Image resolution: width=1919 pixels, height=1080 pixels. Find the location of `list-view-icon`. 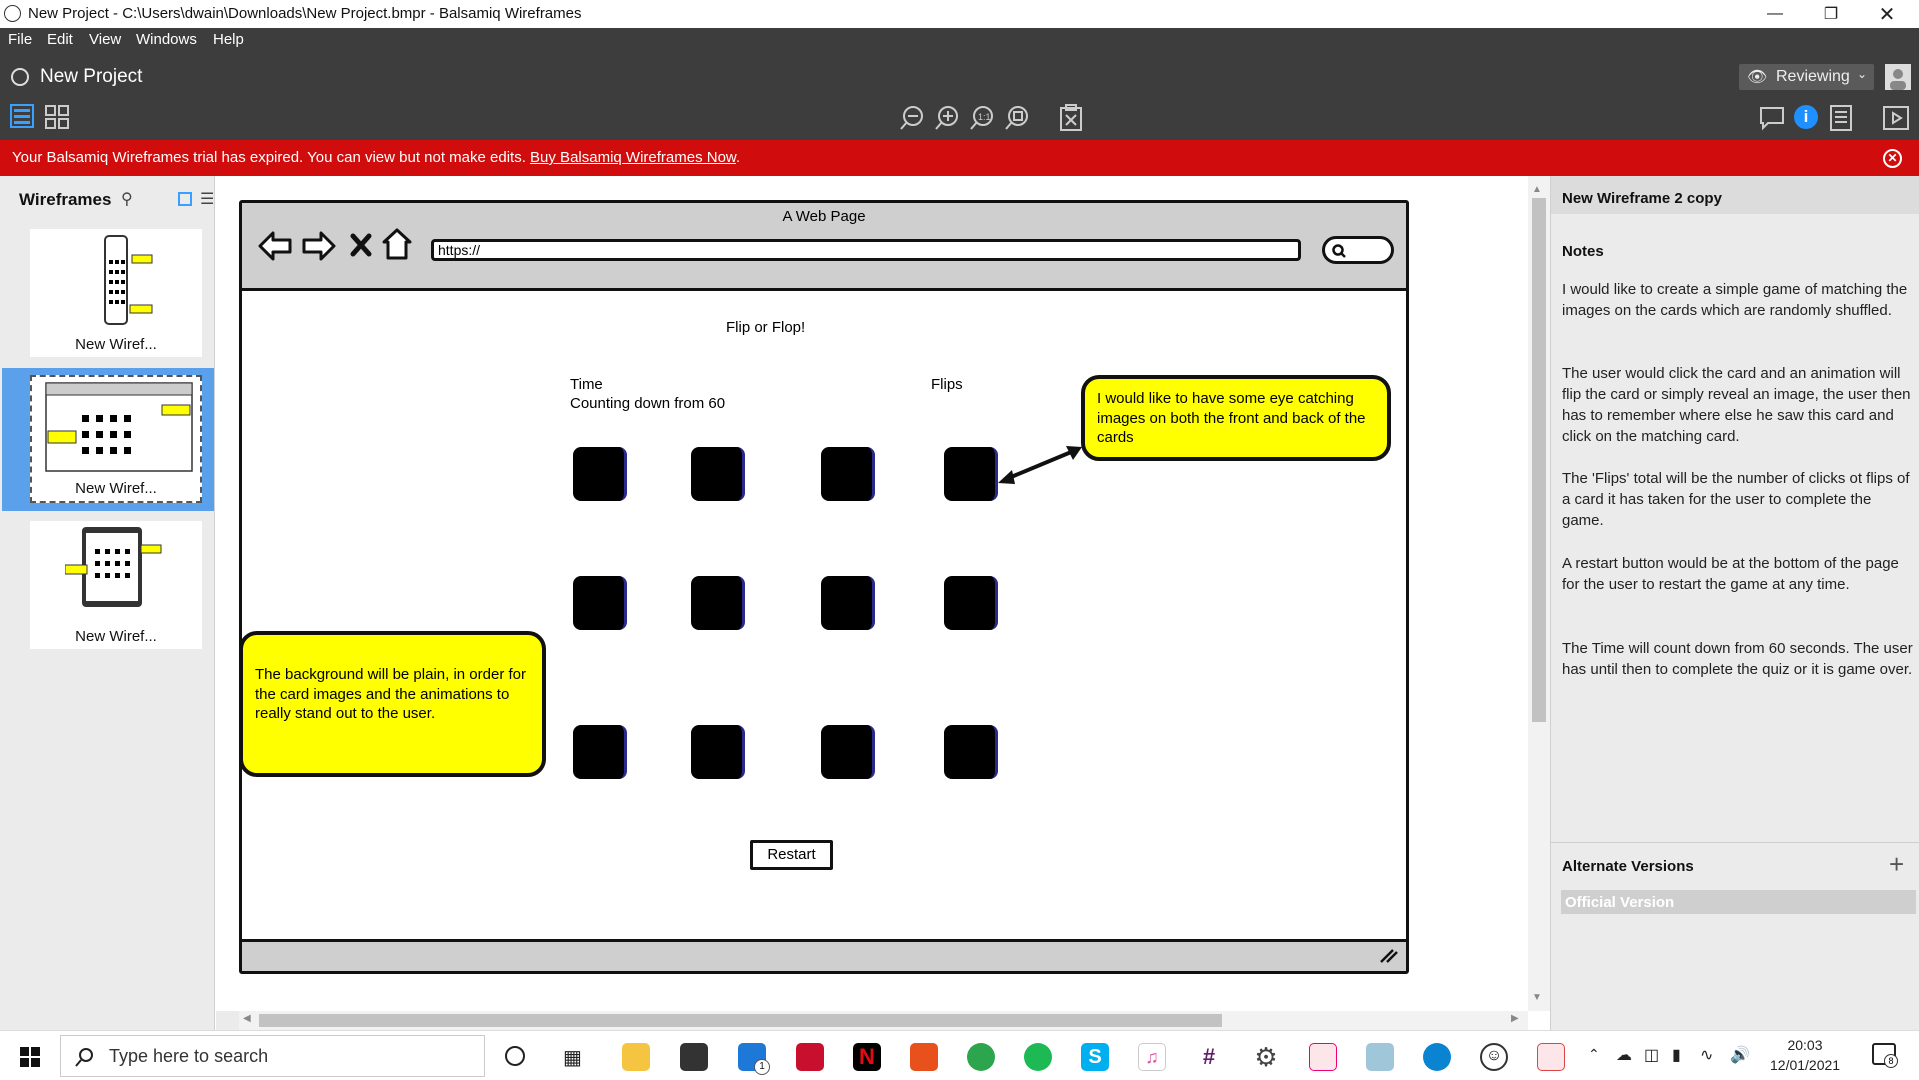

list-view-icon is located at coordinates (22, 116).